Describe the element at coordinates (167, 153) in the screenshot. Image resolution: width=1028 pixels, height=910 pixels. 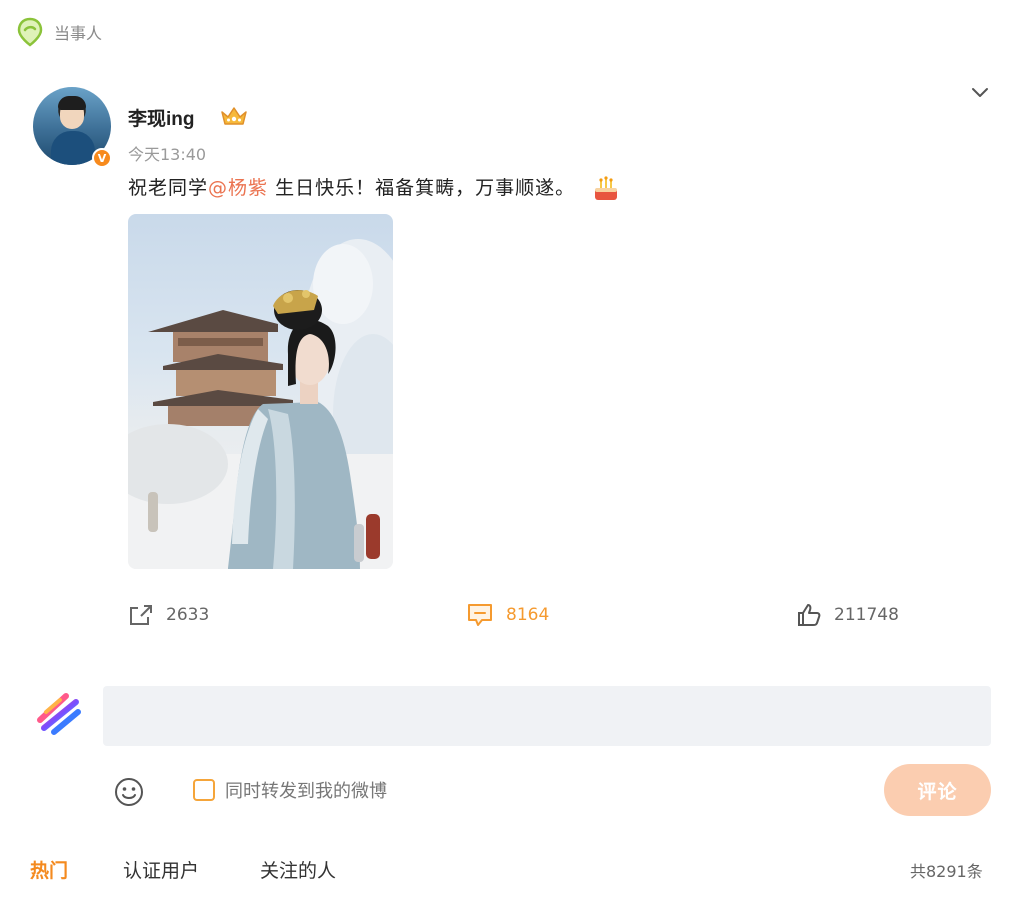
I see `post-time: 今天13:40` at that location.